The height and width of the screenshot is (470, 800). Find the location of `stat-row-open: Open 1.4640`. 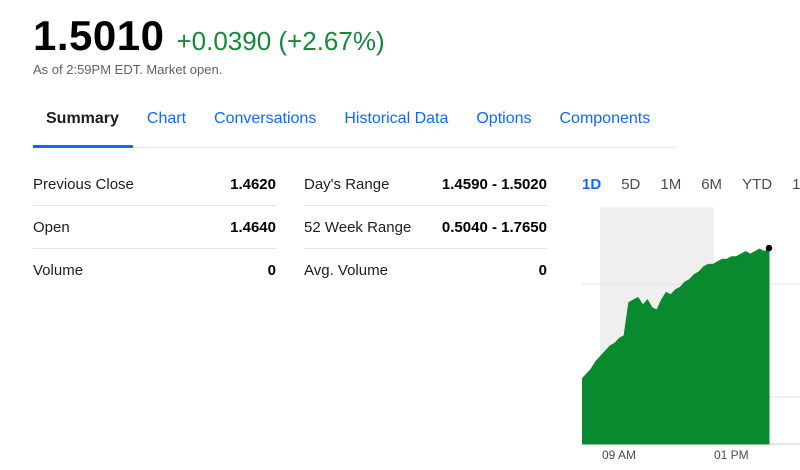

stat-row-open: Open 1.4640 is located at coordinates (154, 227).